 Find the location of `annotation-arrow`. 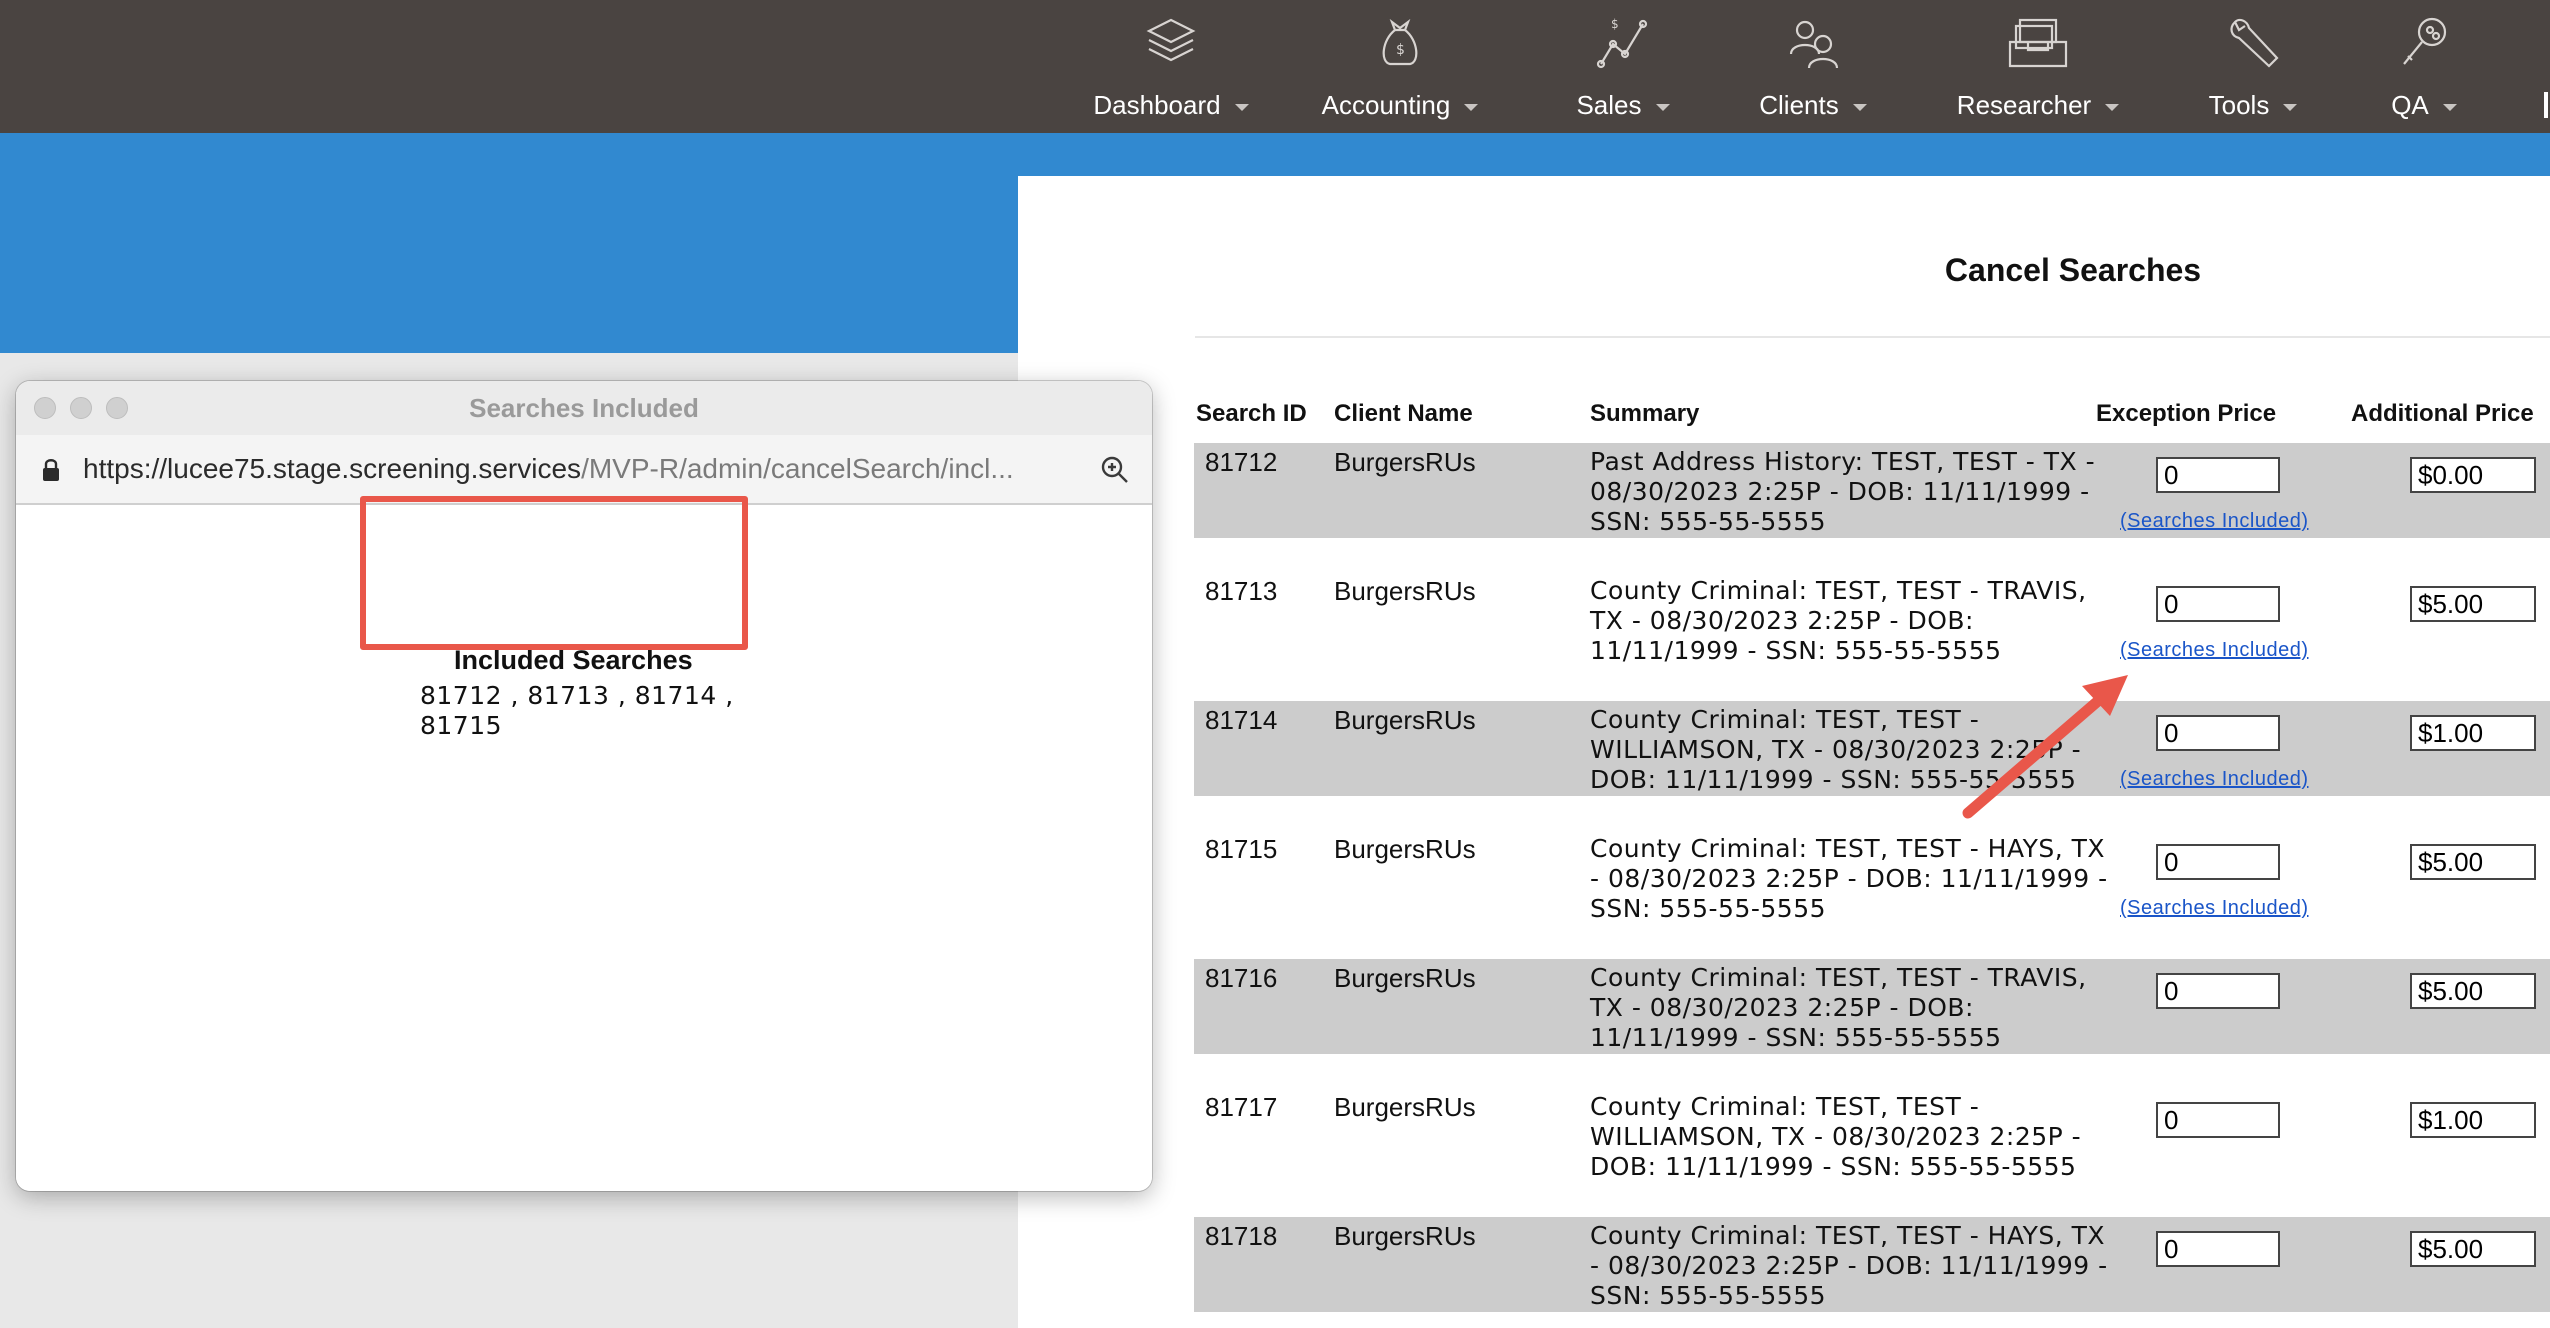

annotation-arrow is located at coordinates (2045, 747).